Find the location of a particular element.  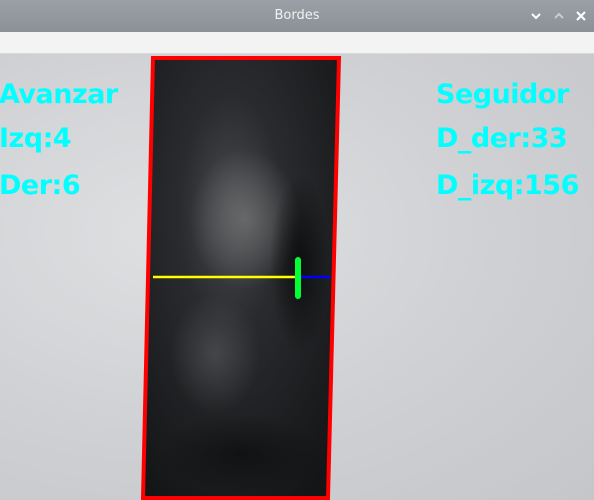

close-icon is located at coordinates (581, 16).